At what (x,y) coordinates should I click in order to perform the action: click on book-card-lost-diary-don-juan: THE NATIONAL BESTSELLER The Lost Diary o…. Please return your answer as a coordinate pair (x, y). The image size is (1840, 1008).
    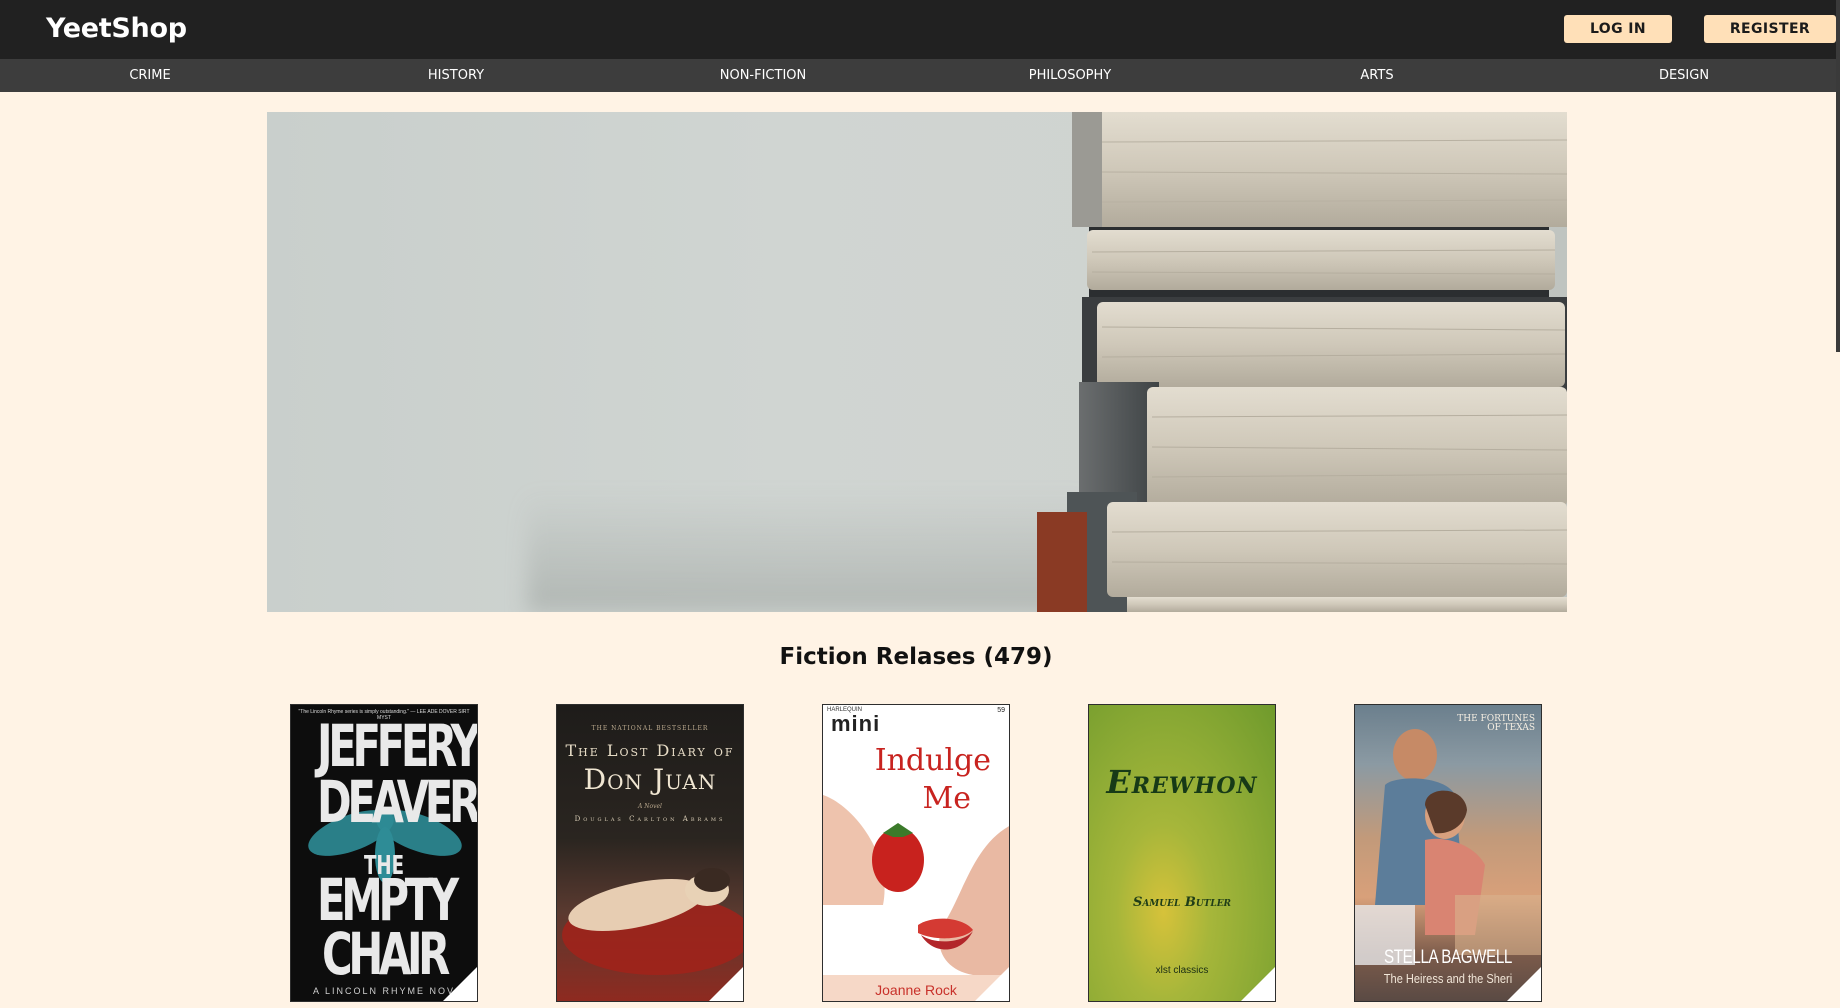
    Looking at the image, I should click on (650, 853).